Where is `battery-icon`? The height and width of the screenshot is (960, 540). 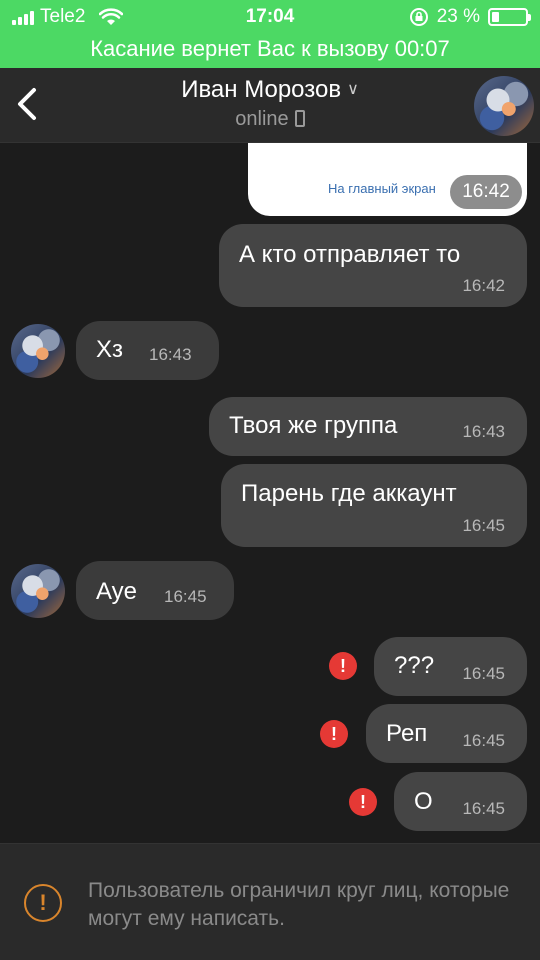
battery-icon is located at coordinates (509, 17).